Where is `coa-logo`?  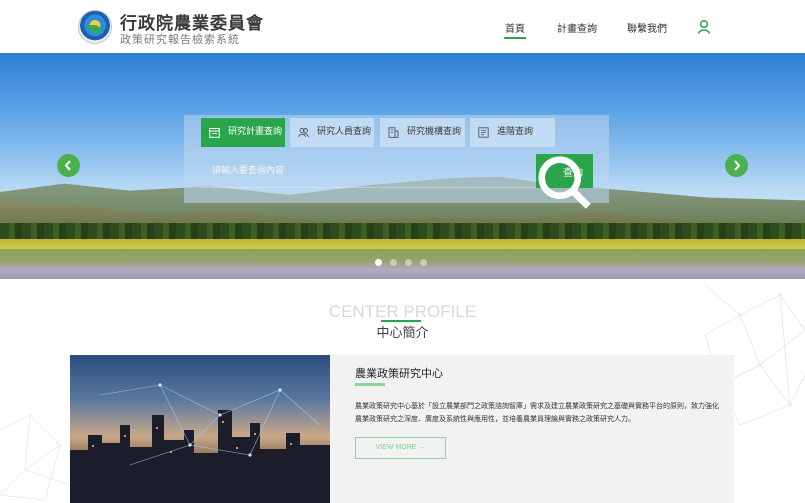
coa-logo is located at coordinates (95, 27).